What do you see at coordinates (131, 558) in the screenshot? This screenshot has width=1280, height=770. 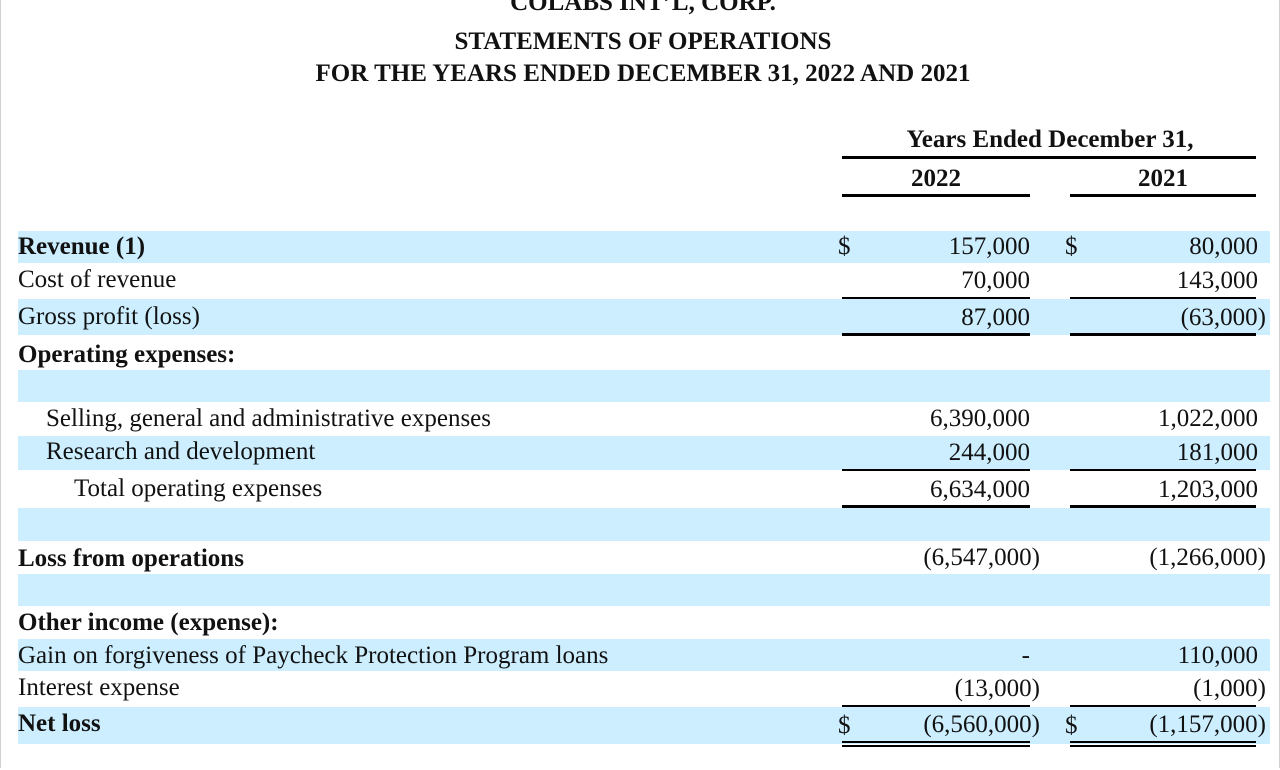 I see `loss-from-operations-label: Loss from operations` at bounding box center [131, 558].